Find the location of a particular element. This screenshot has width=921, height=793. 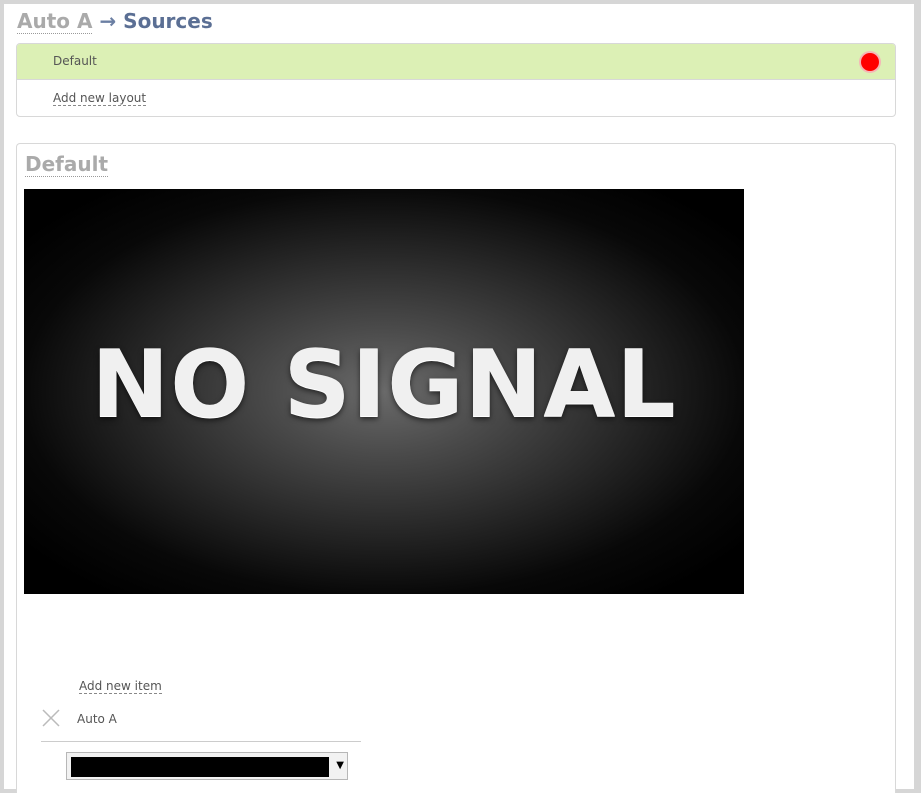

layout-item-default: Default is located at coordinates (456, 62).